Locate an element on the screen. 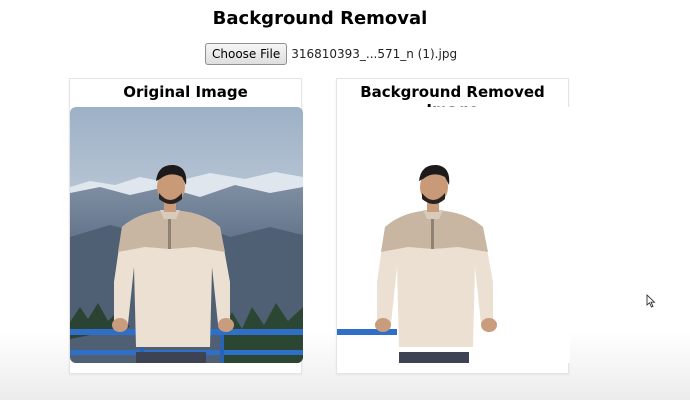 This screenshot has width=690, height=400. choose-file-button: Choose File is located at coordinates (246, 54).